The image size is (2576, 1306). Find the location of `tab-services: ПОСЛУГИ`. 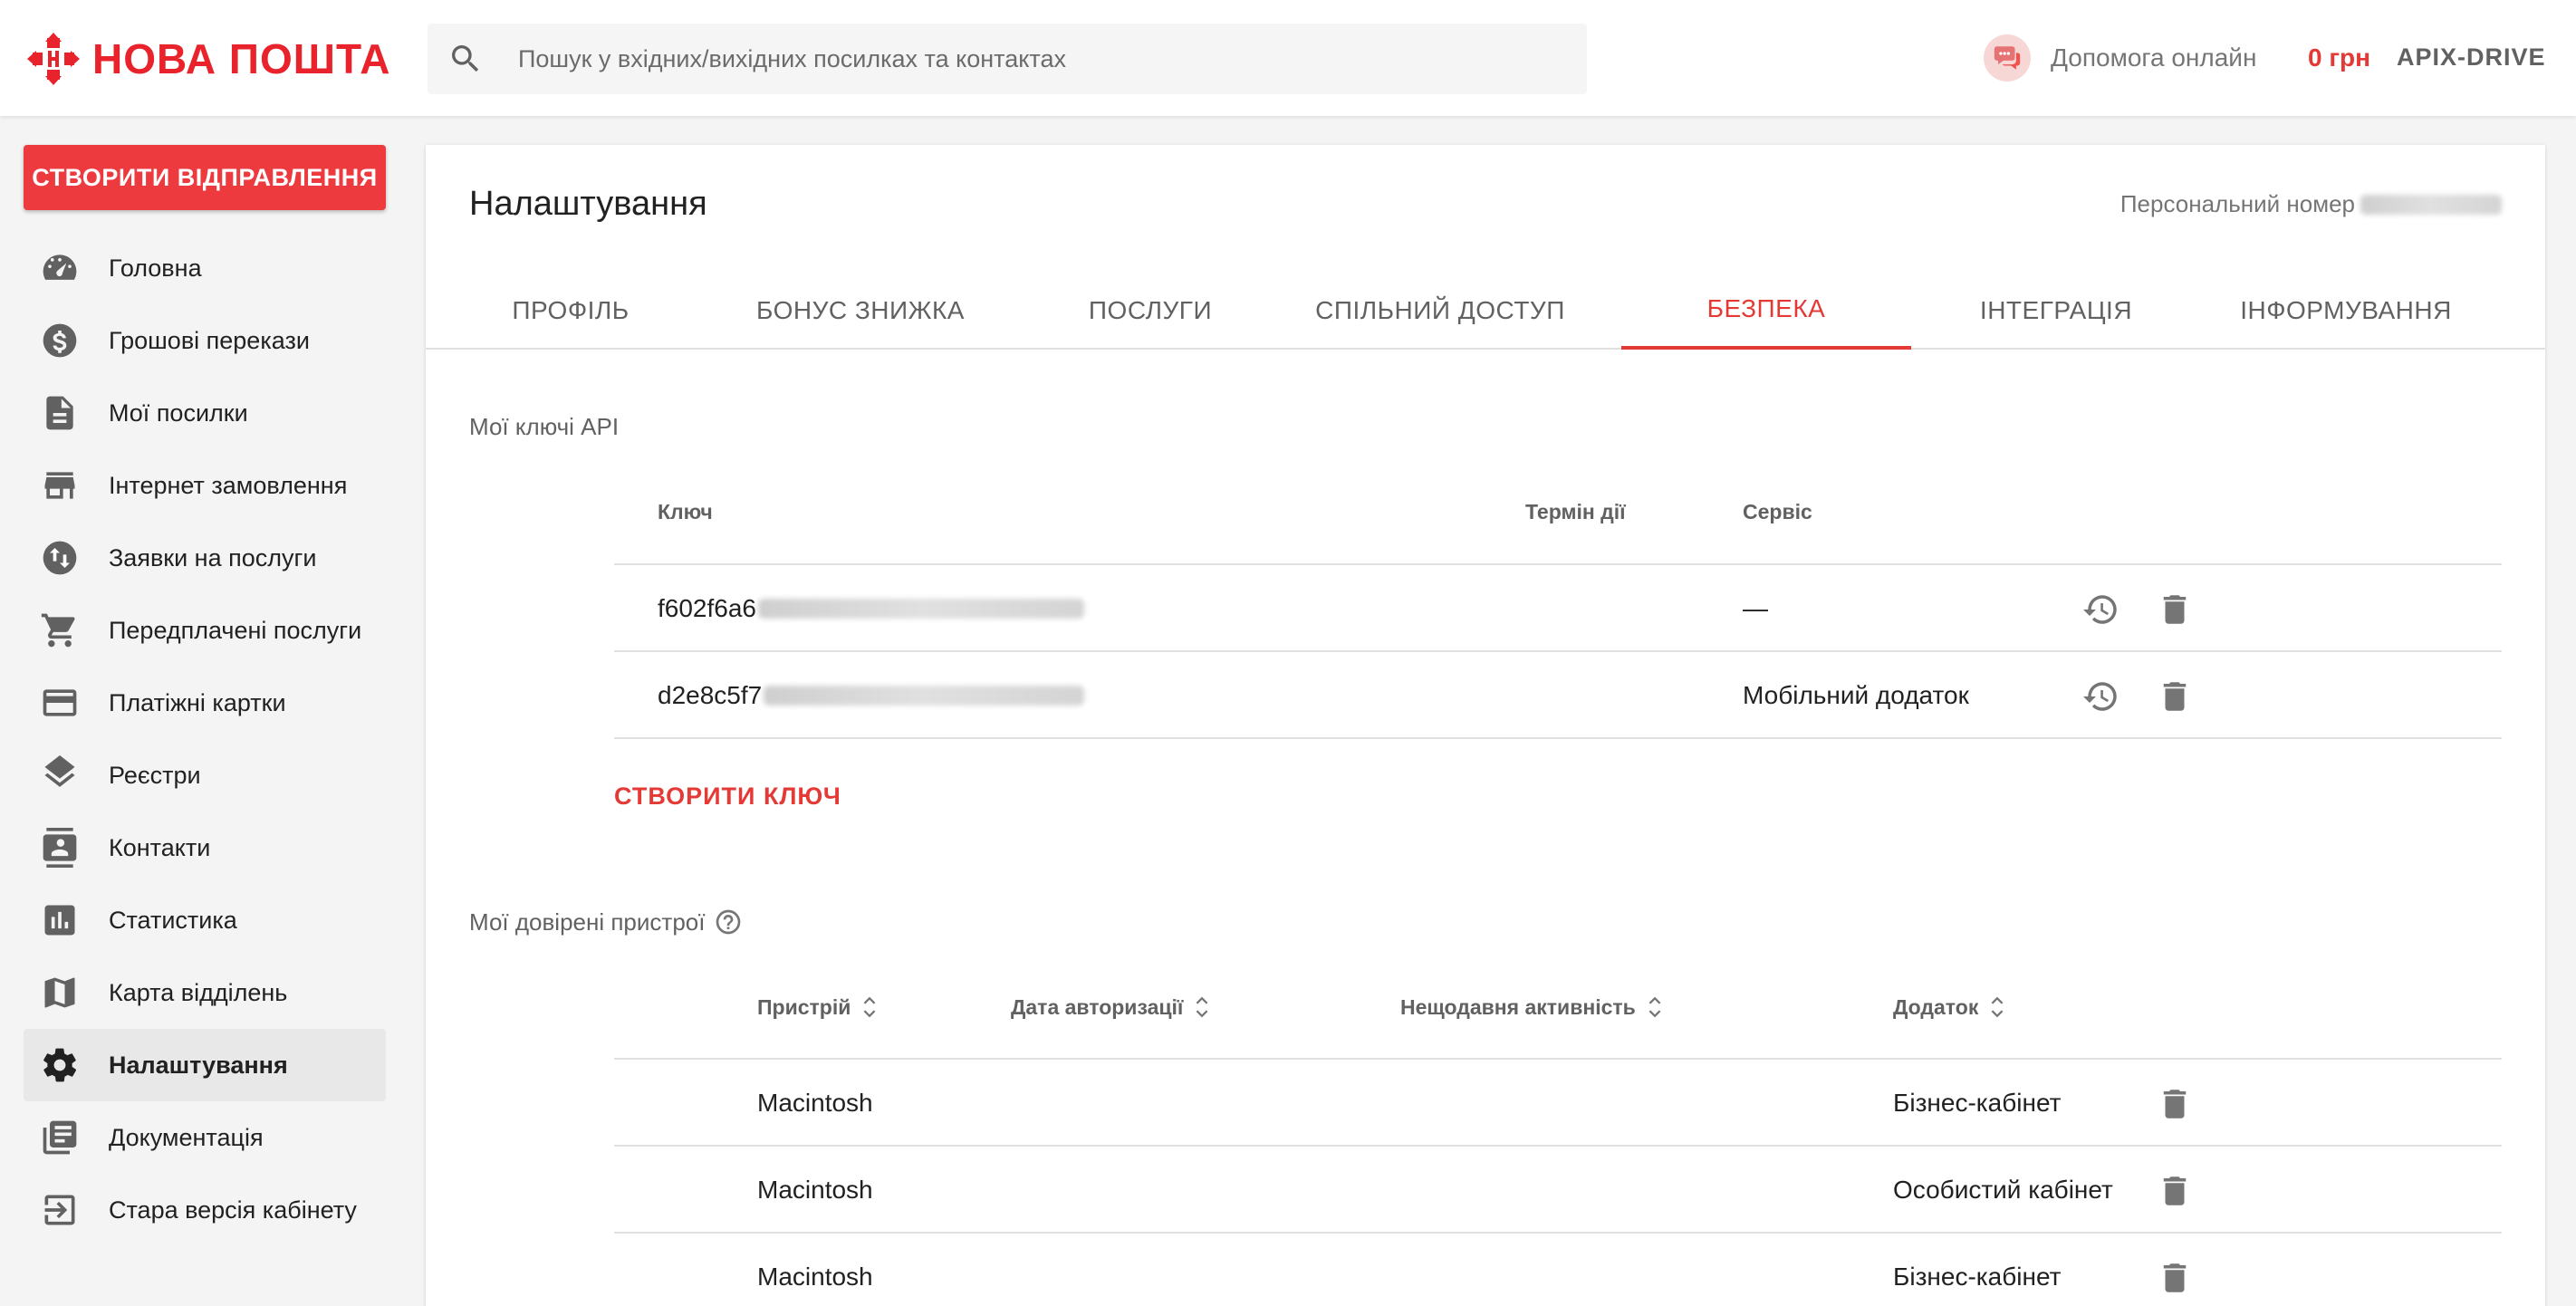

tab-services: ПОСЛУГИ is located at coordinates (1150, 311).